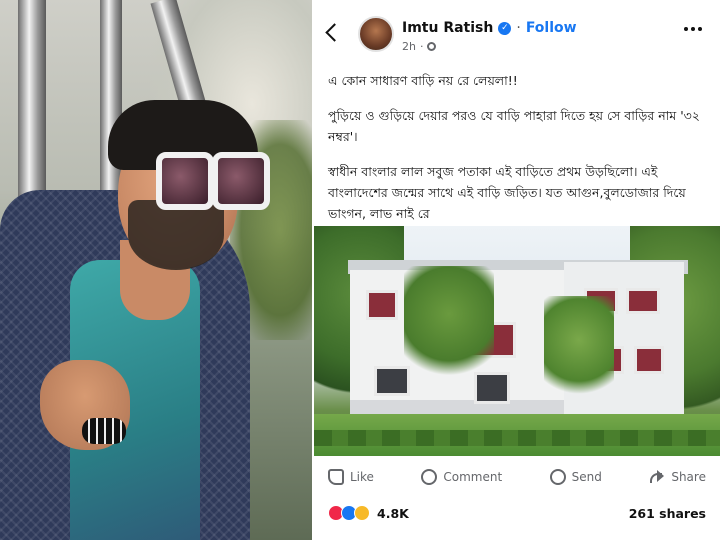 Image resolution: width=720 pixels, height=540 pixels. Describe the element at coordinates (447, 28) in the screenshot. I see `author-name: Imtu Ratish` at that location.